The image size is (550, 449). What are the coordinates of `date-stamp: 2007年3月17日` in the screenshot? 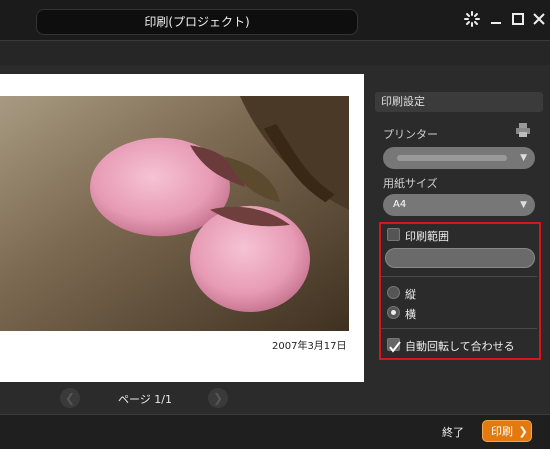 It's located at (309, 346).